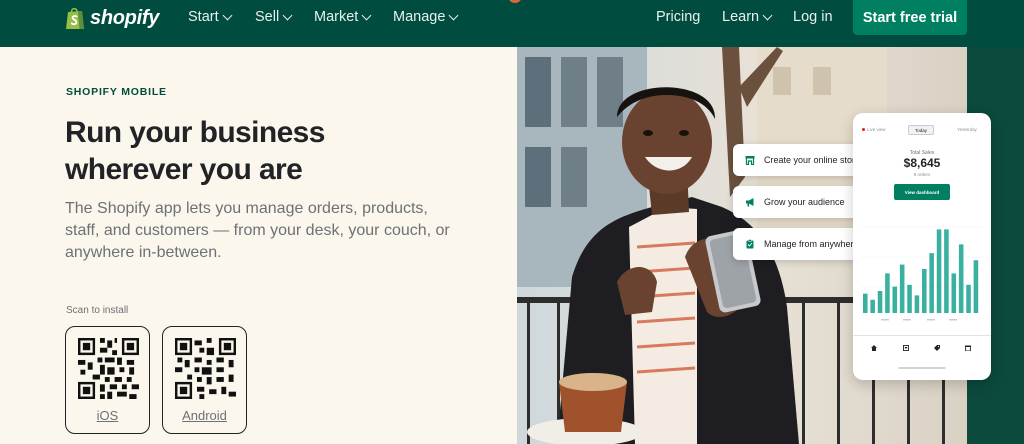 This screenshot has height=444, width=1024. What do you see at coordinates (419, 17) in the screenshot?
I see `nav-menu-label: Manage` at bounding box center [419, 17].